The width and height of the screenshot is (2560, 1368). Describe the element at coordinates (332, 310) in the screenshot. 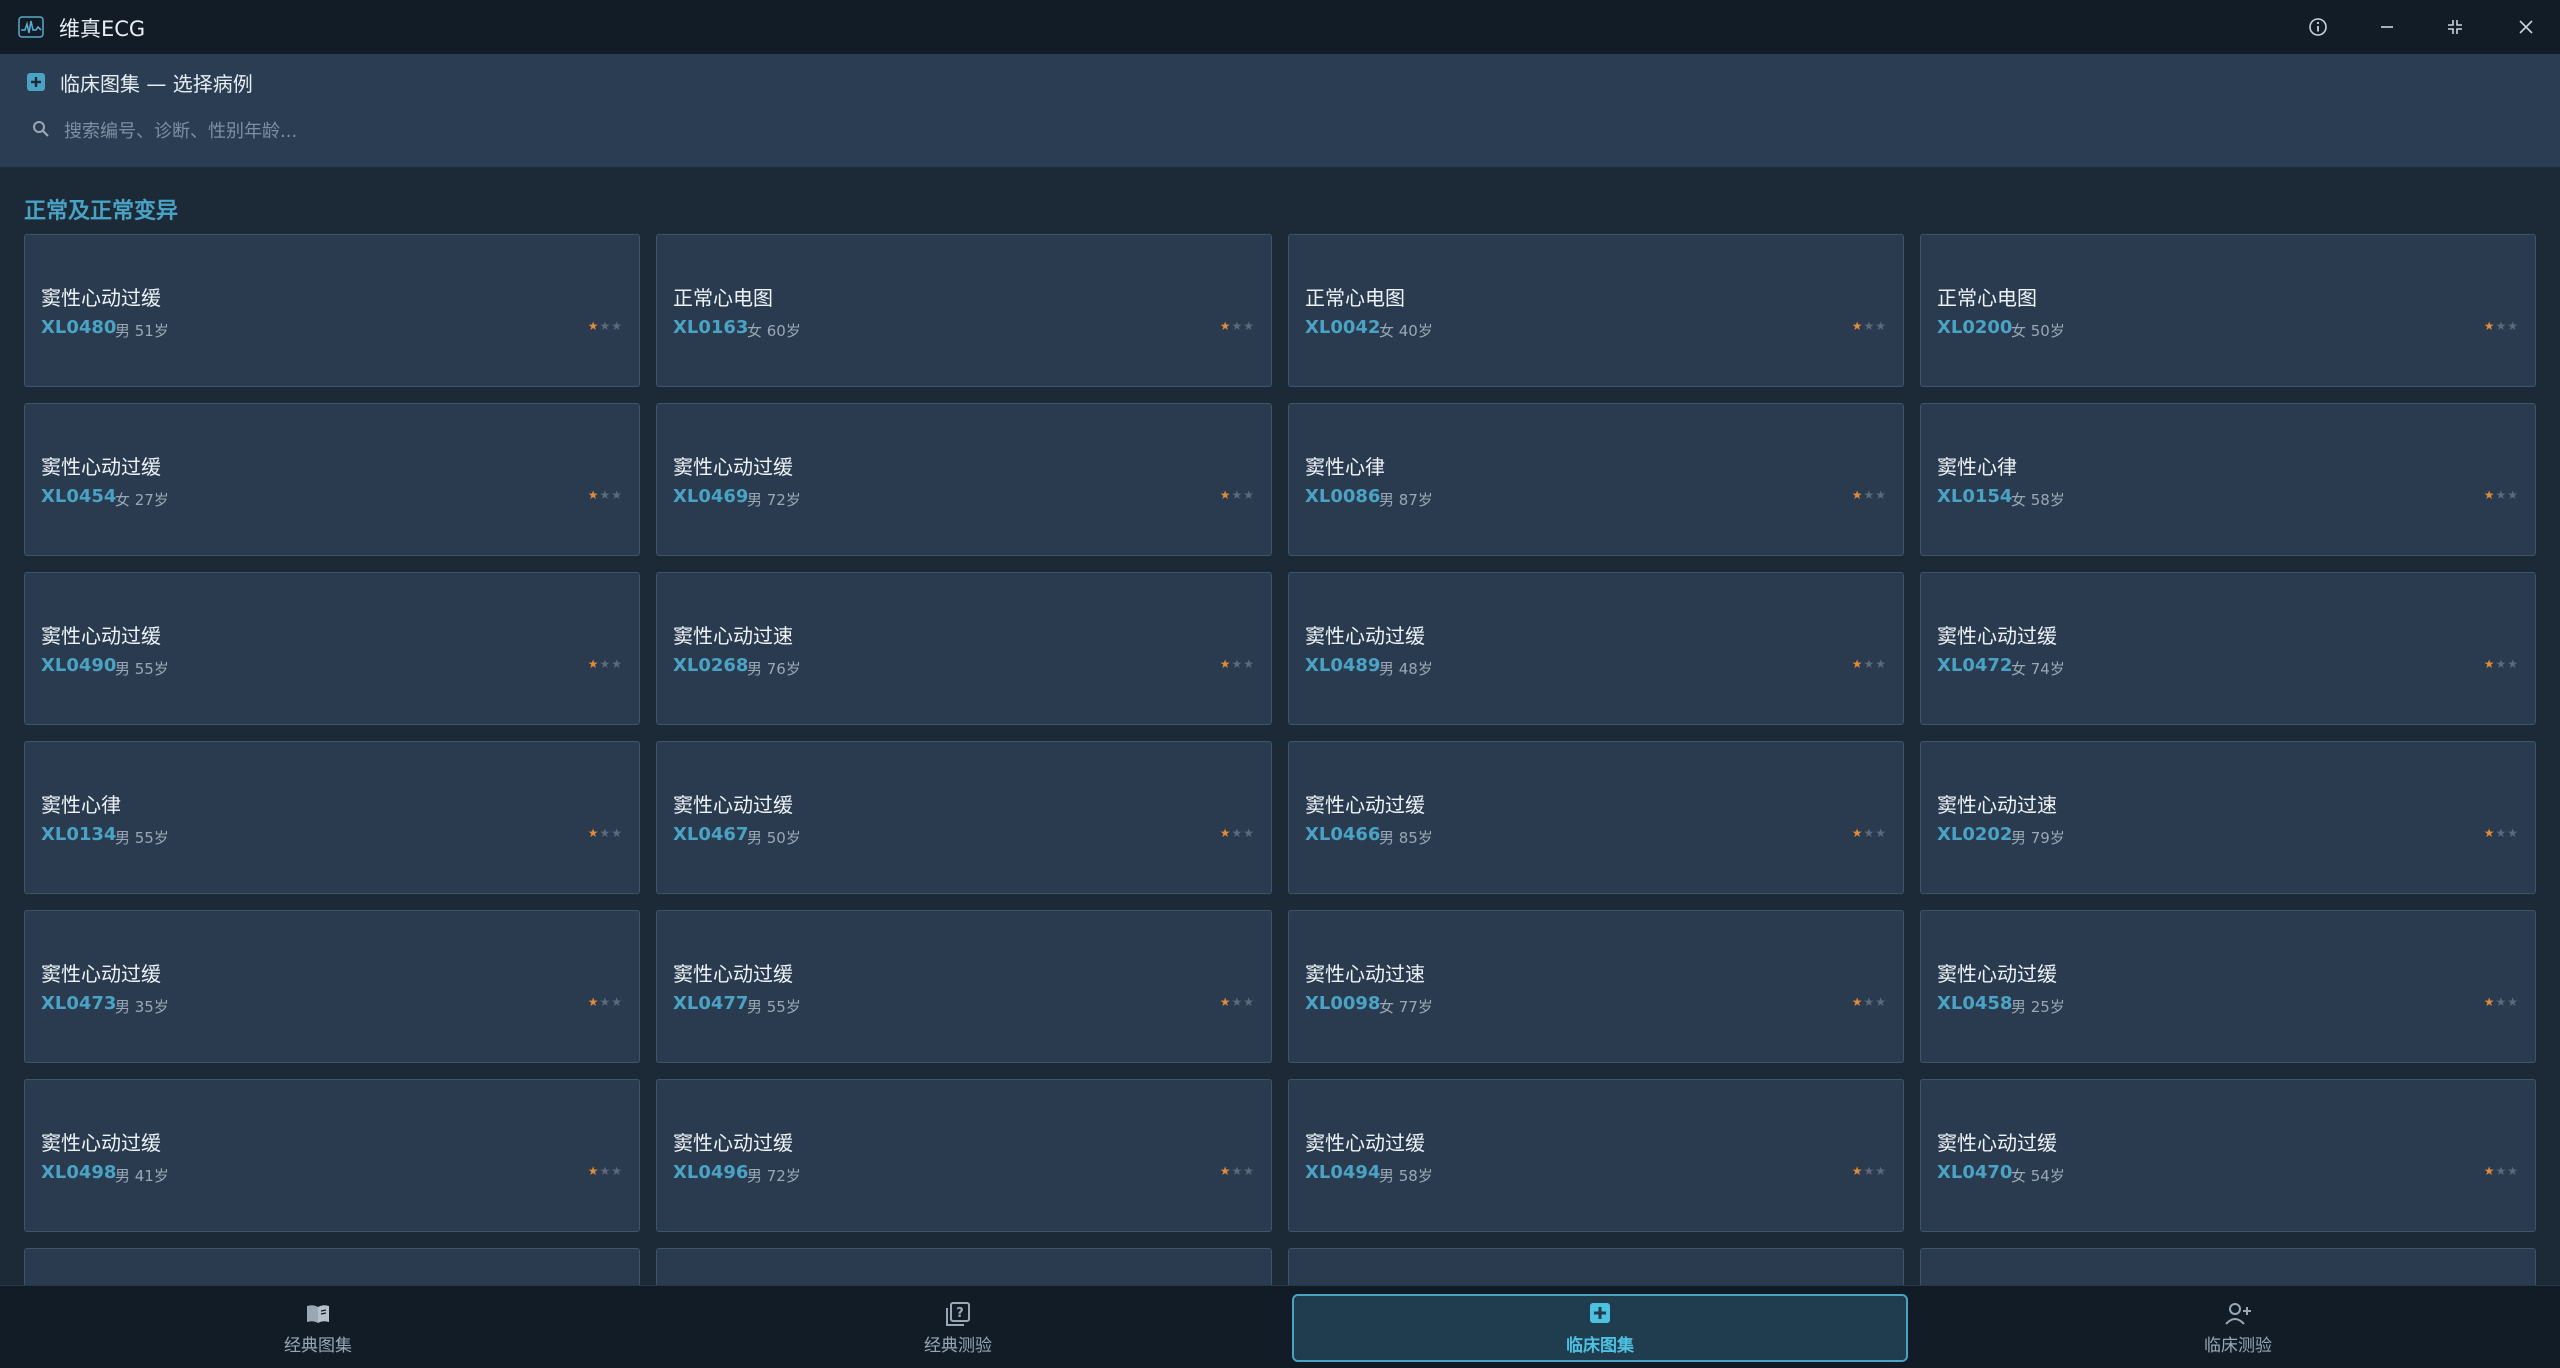

I see `case-card: 窦性心动过缓 XL0480 男 51岁 ★★★` at that location.